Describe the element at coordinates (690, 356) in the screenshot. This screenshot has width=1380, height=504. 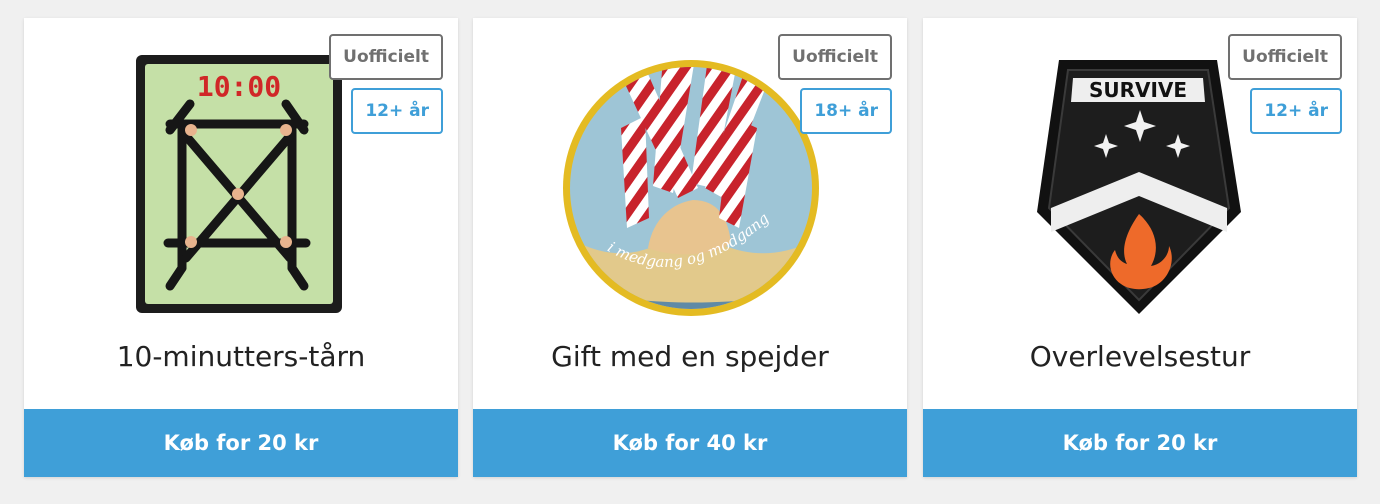
I see `product-title: Gift med en spejder` at that location.